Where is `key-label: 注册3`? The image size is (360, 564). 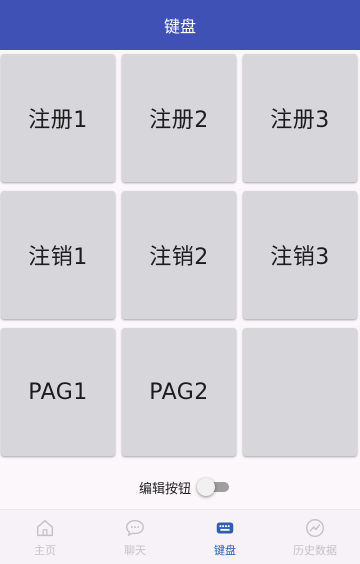
key-label: 注册3 is located at coordinates (300, 120).